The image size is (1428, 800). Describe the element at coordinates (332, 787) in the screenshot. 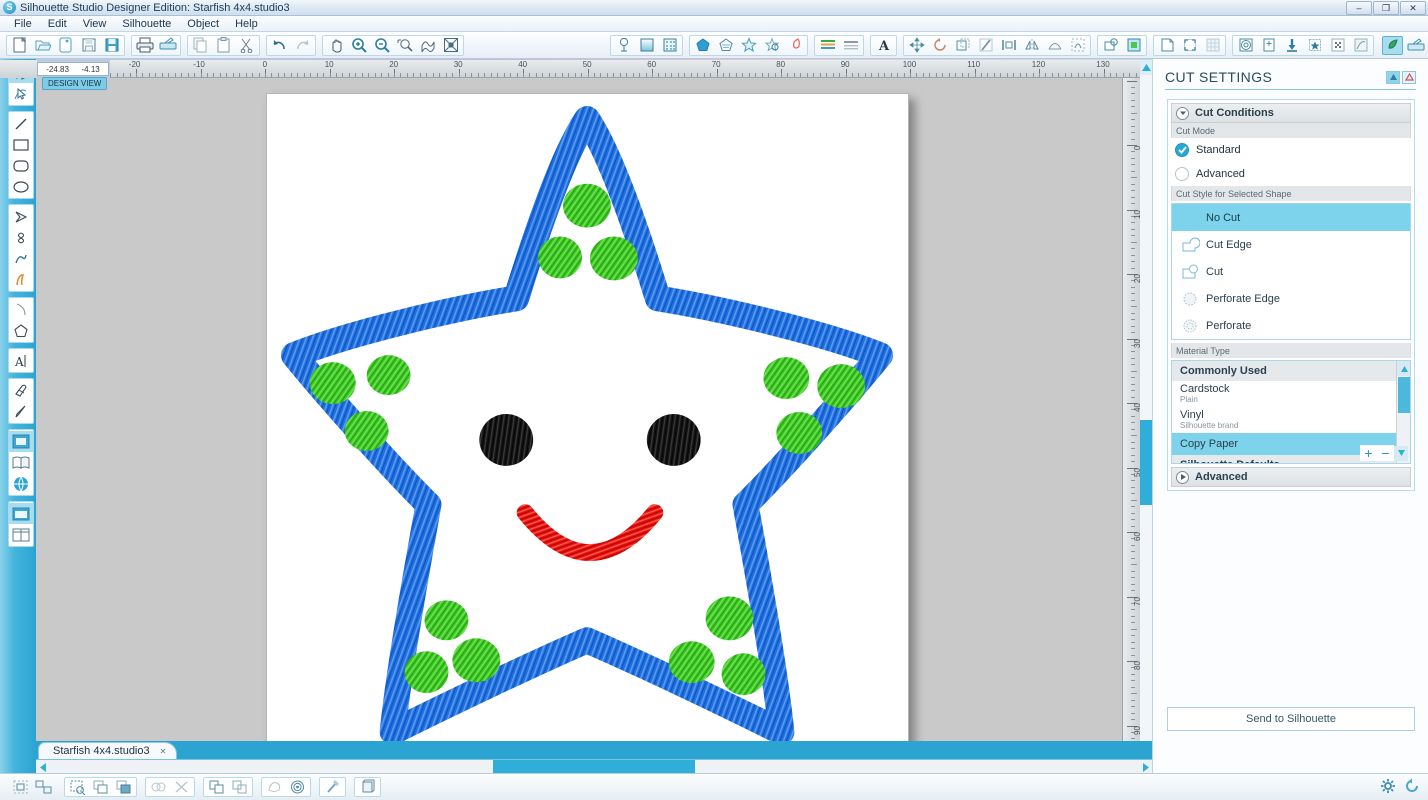

I see `trace-wand-button` at that location.